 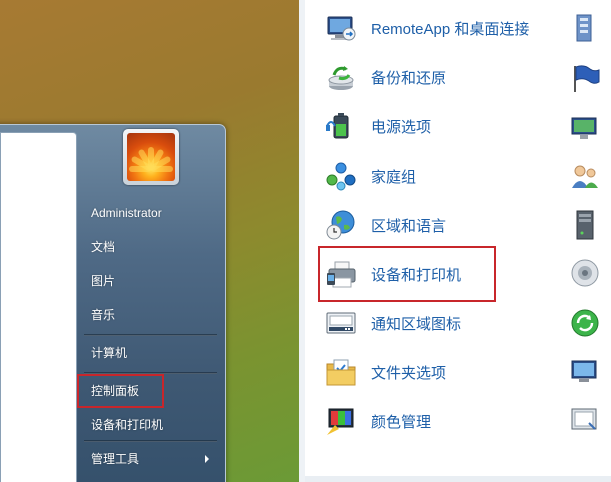 What do you see at coordinates (401, 422) in the screenshot?
I see `cp-label-color-management: 颜色管理` at bounding box center [401, 422].